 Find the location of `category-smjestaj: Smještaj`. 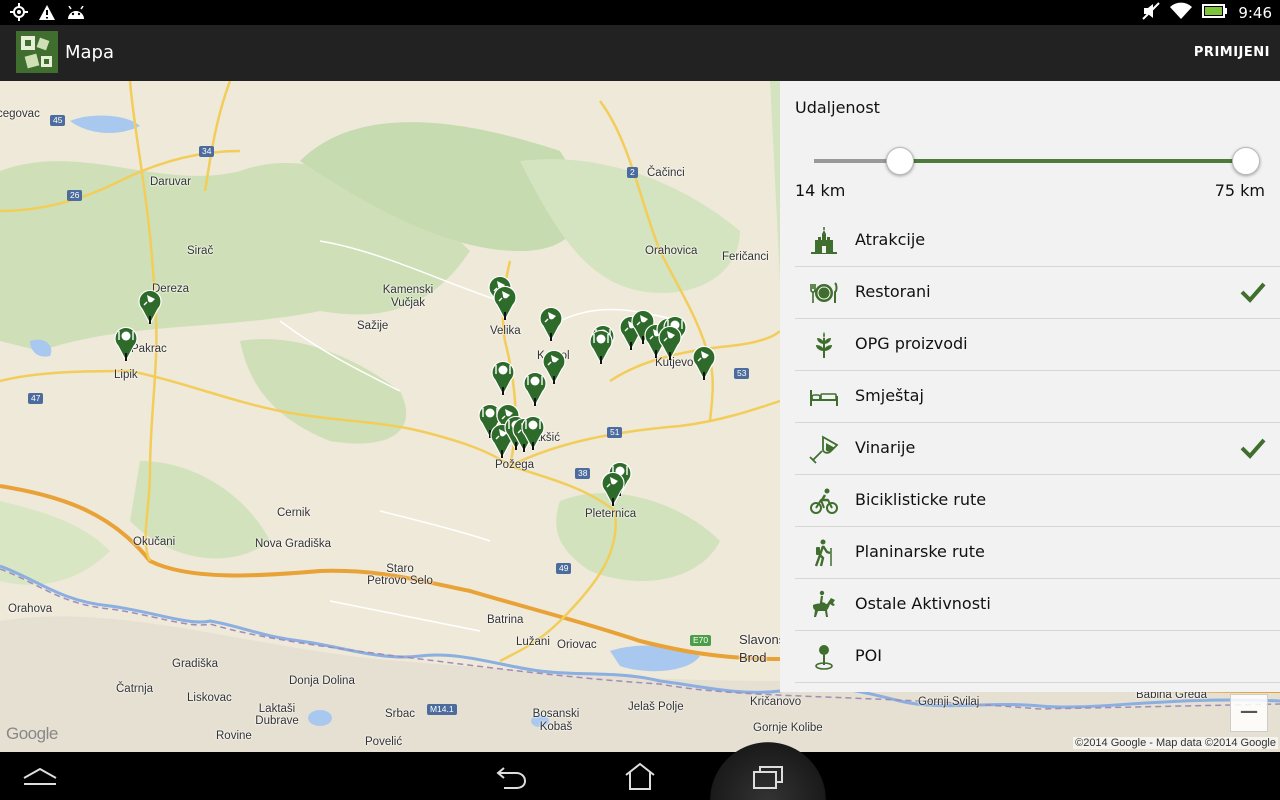

category-smjestaj: Smještaj is located at coordinates (1037, 397).